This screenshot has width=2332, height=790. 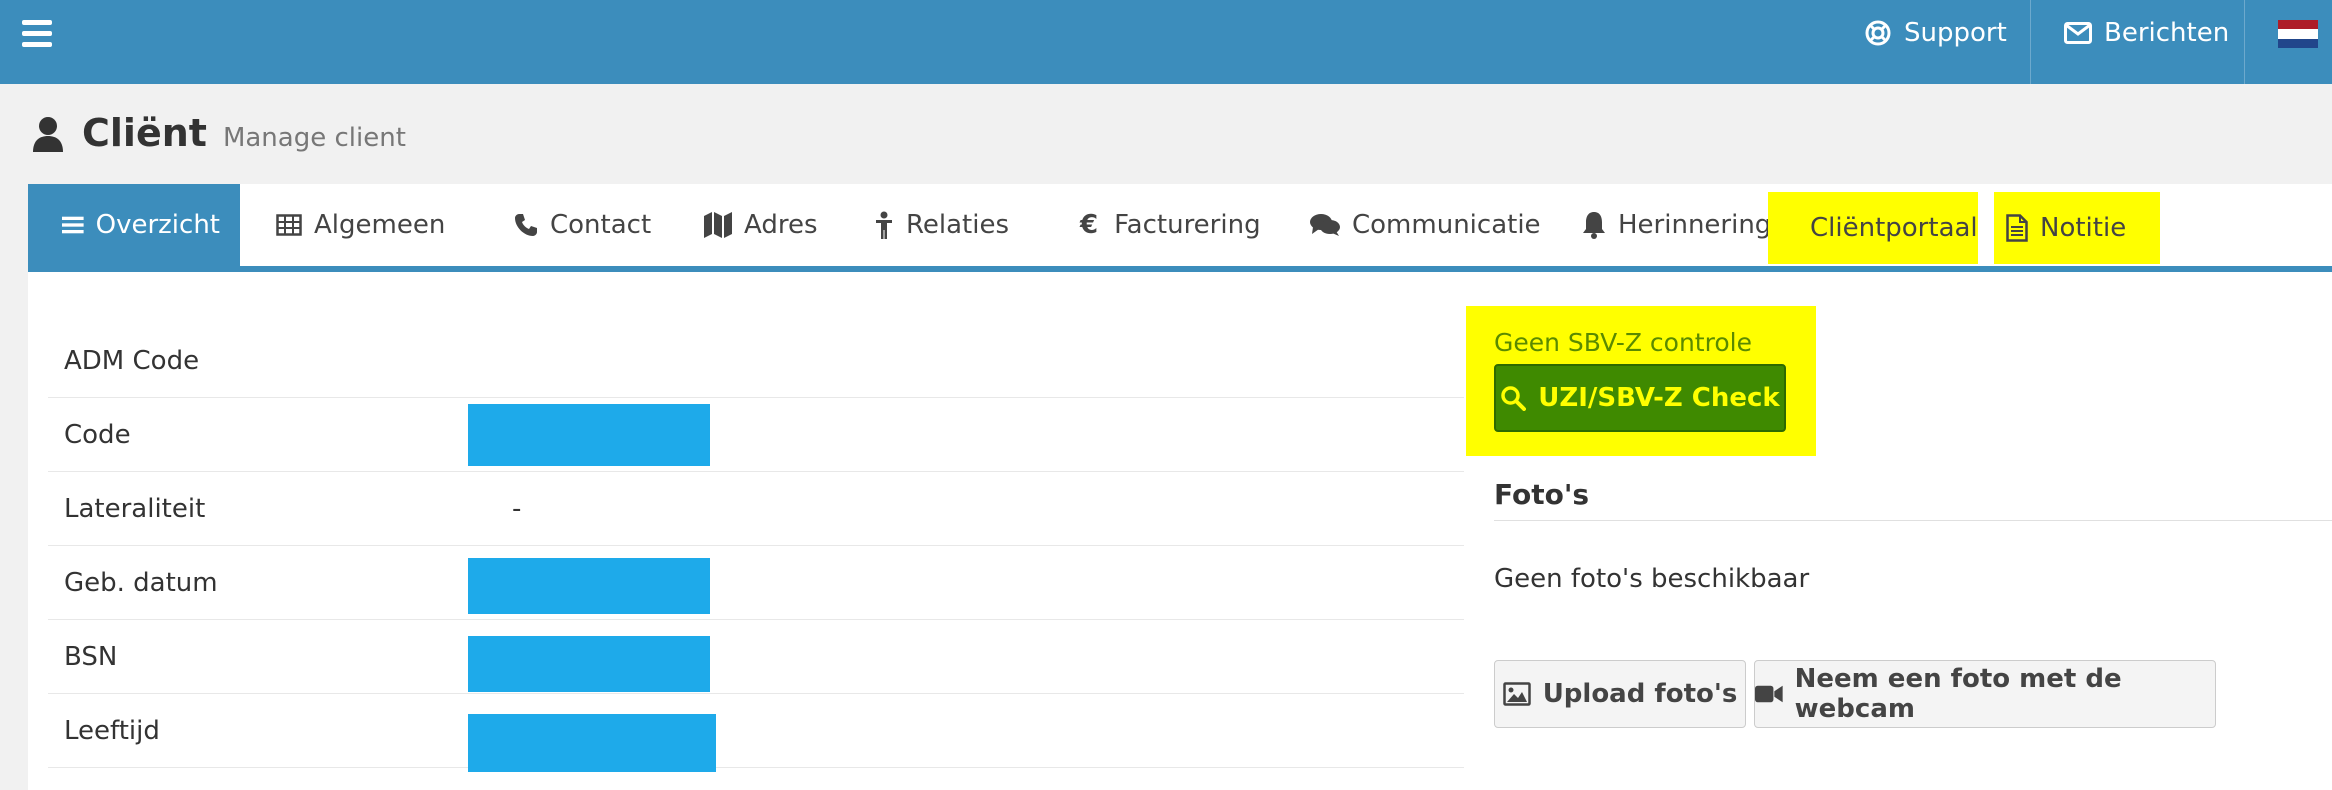 I want to click on tab-label: Relaties, so click(x=958, y=225).